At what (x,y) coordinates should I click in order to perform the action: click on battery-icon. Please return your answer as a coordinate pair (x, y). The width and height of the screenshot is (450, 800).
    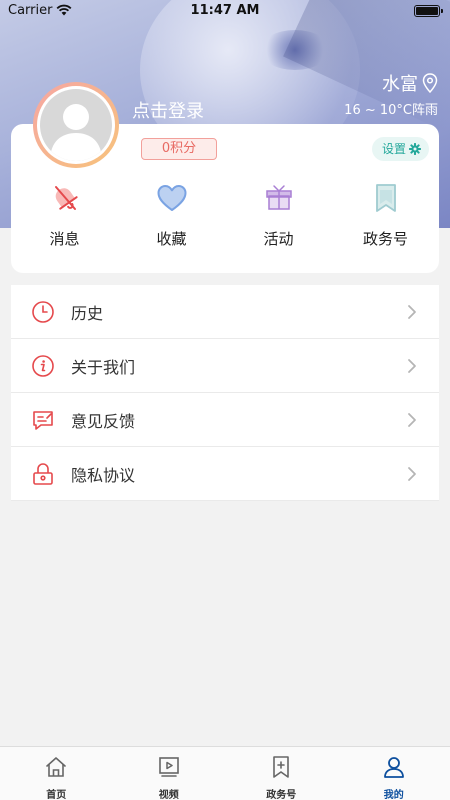
    Looking at the image, I should click on (428, 11).